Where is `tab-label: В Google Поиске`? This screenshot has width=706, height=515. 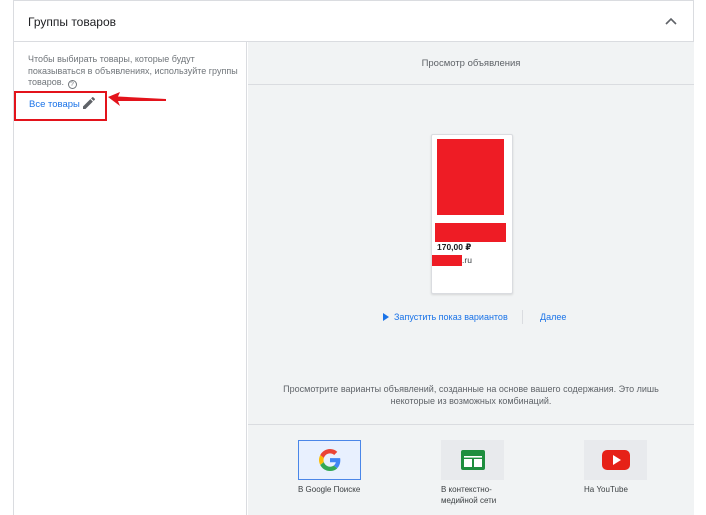
tab-label: В Google Поиске is located at coordinates (329, 489).